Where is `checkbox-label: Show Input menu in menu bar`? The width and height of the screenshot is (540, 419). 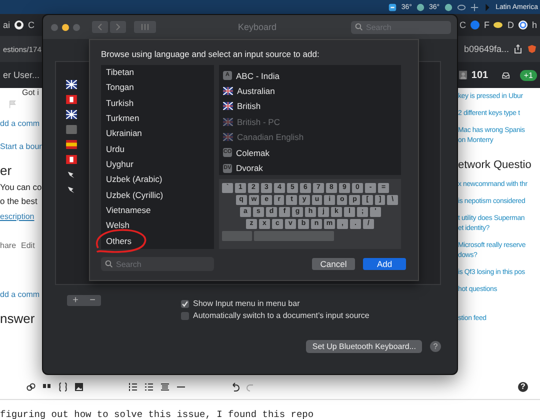
checkbox-label: Show Input menu in menu bar is located at coordinates (246, 303).